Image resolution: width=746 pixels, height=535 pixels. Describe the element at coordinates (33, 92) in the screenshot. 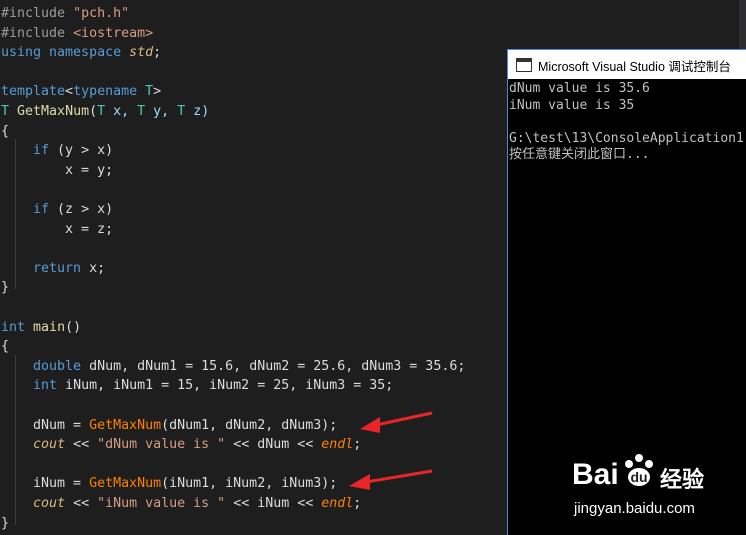

I see `code-token: template` at that location.